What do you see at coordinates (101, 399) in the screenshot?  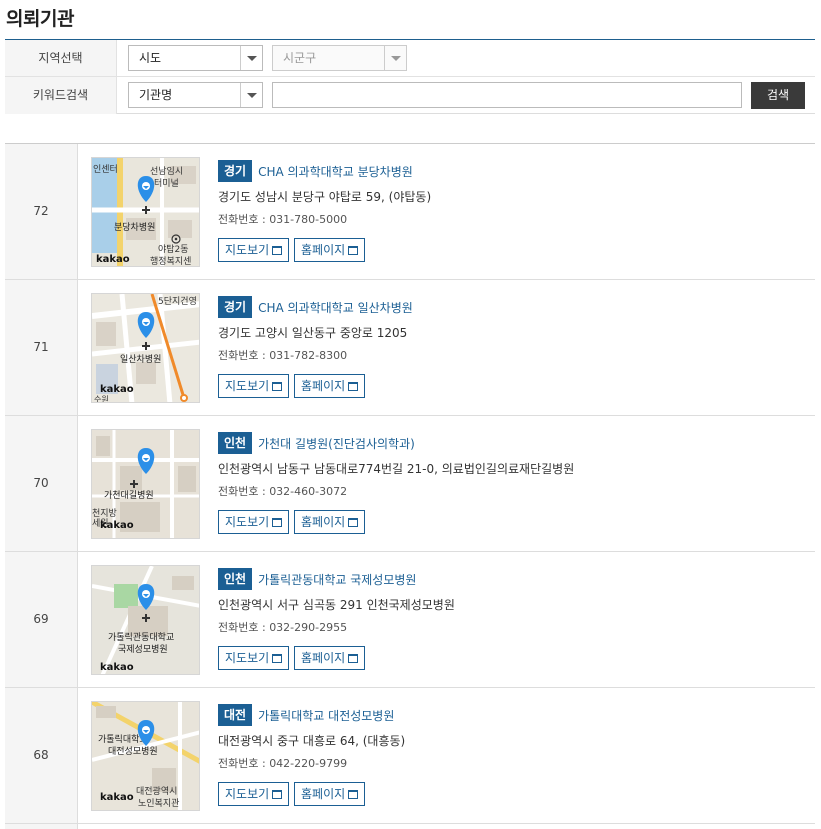 I see `map-label: 수원` at bounding box center [101, 399].